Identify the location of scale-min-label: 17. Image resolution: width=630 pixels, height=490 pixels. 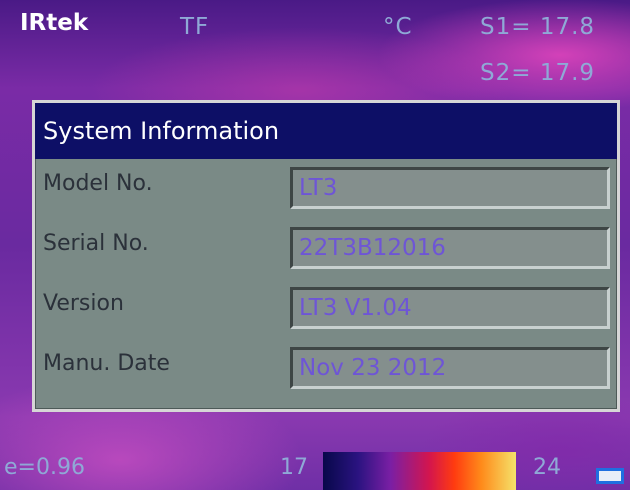
(294, 467).